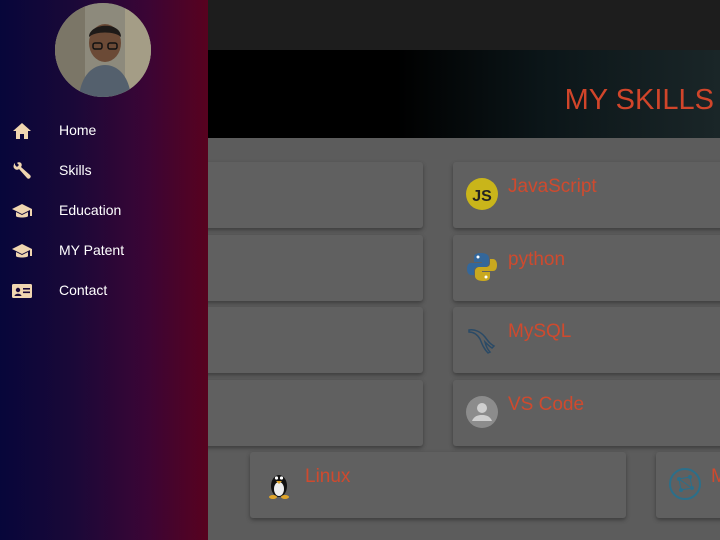  I want to click on nav-item-education: Education, so click(104, 211).